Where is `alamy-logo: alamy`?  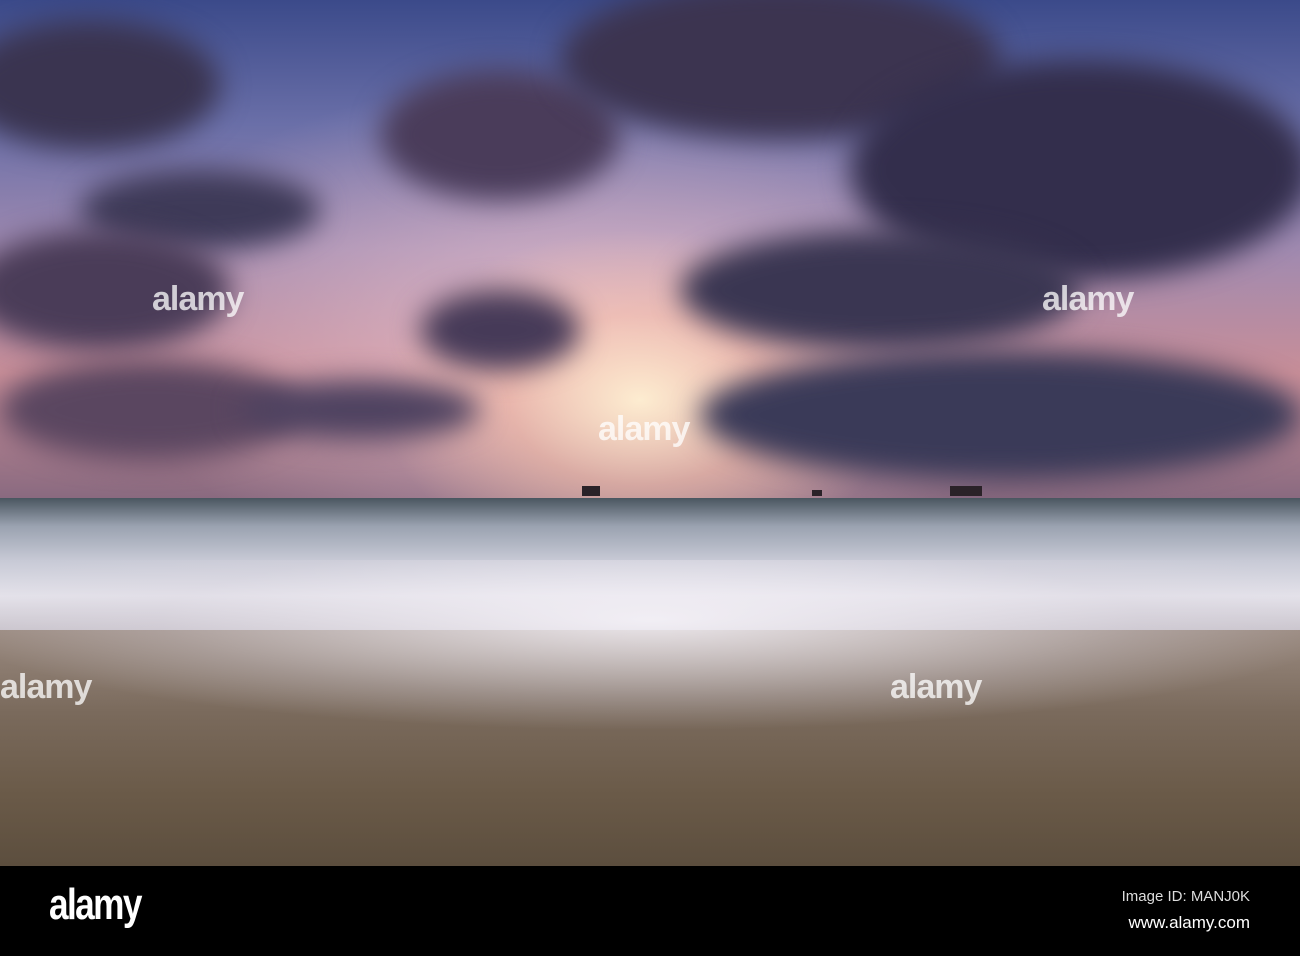
alamy-logo: alamy is located at coordinates (95, 905).